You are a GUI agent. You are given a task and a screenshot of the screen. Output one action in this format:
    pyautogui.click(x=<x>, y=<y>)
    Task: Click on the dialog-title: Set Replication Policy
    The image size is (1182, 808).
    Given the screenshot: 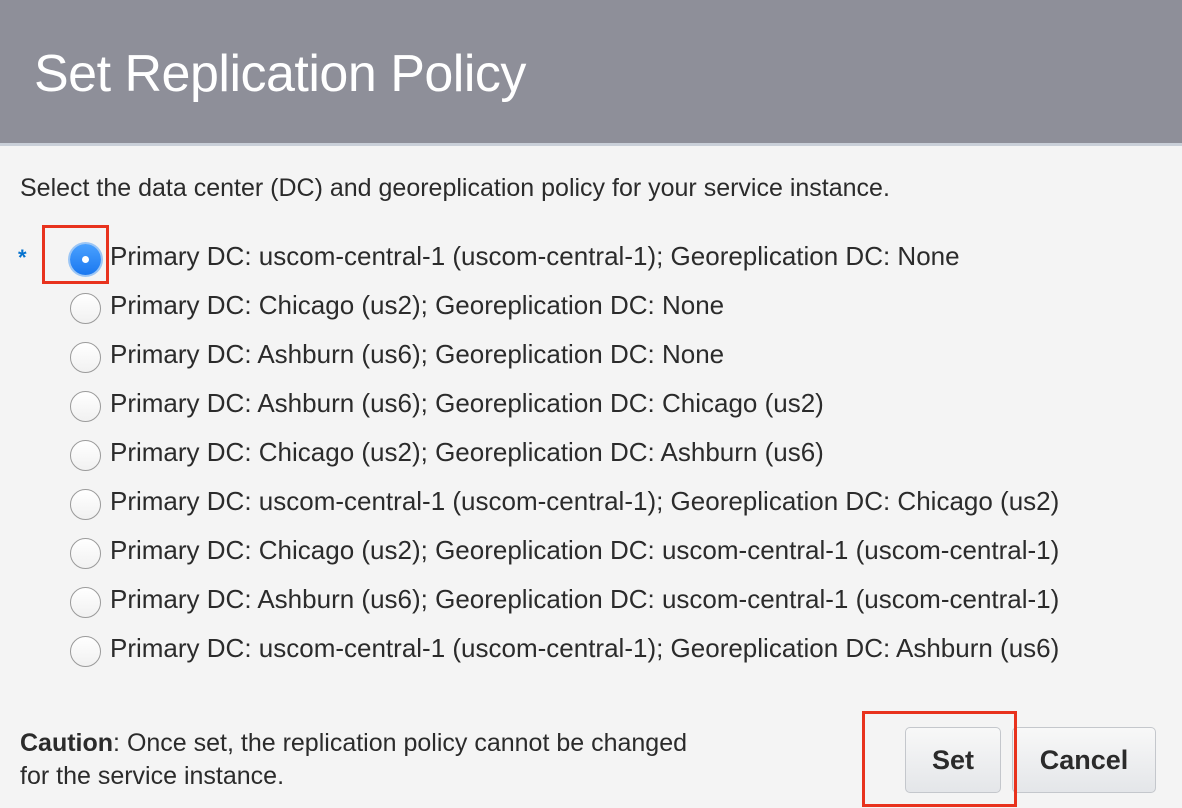 What is the action you would take?
    pyautogui.click(x=280, y=74)
    